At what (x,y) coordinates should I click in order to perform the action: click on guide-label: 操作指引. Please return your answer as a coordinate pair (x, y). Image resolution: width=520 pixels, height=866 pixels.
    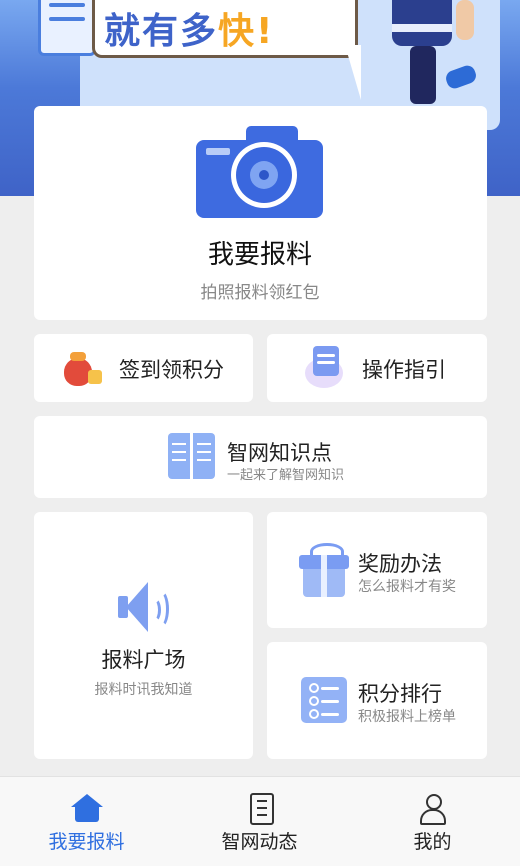
    Looking at the image, I should click on (404, 370).